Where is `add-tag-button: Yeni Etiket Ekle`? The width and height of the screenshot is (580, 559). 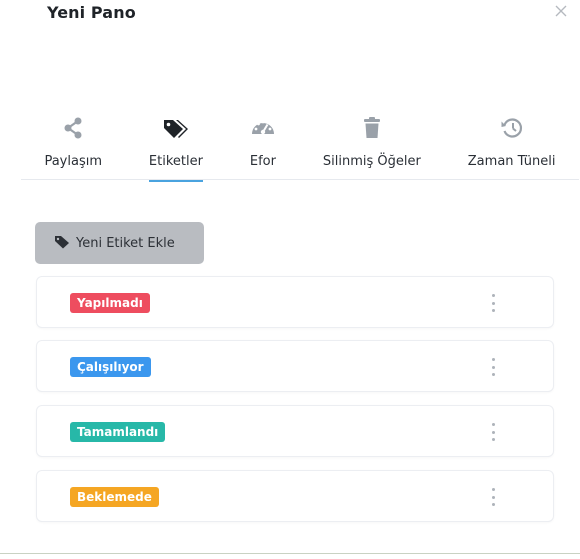
add-tag-button: Yeni Etiket Ekle is located at coordinates (119, 243).